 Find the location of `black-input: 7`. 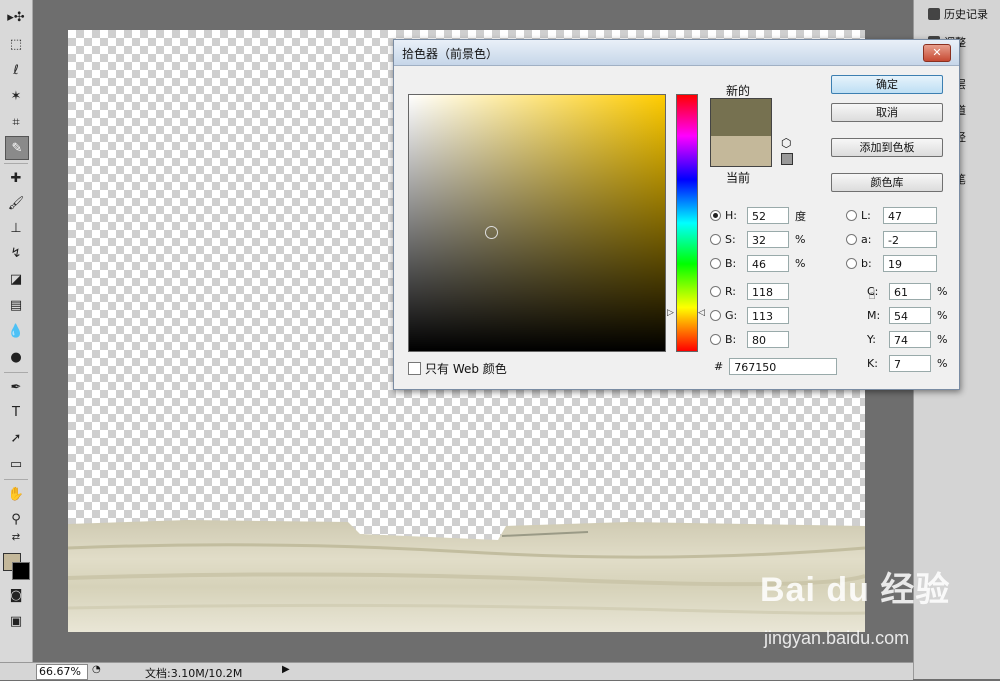

black-input: 7 is located at coordinates (910, 363).